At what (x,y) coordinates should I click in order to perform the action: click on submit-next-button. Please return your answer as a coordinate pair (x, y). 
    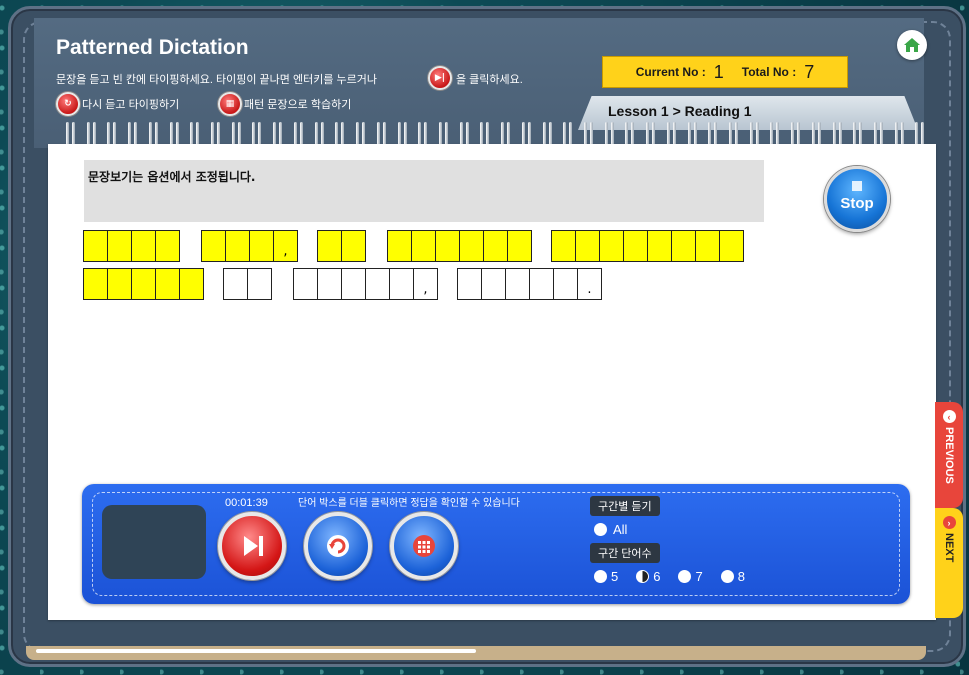
    Looking at the image, I should click on (252, 546).